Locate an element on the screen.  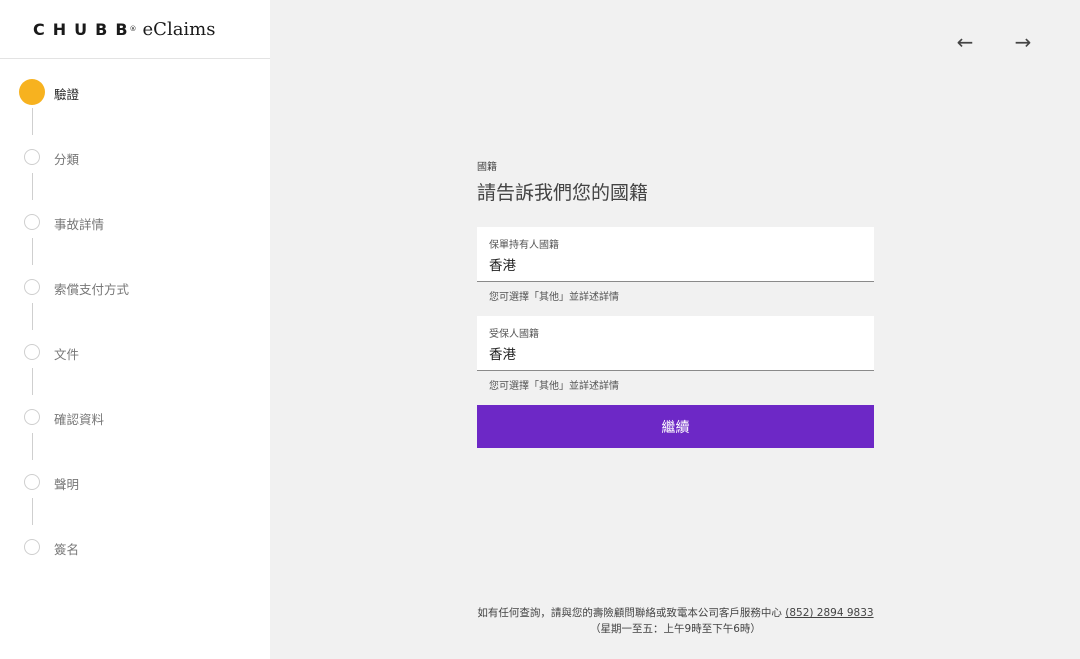
insured-nationality-select: 受保人國籍 香港 is located at coordinates (675, 343).